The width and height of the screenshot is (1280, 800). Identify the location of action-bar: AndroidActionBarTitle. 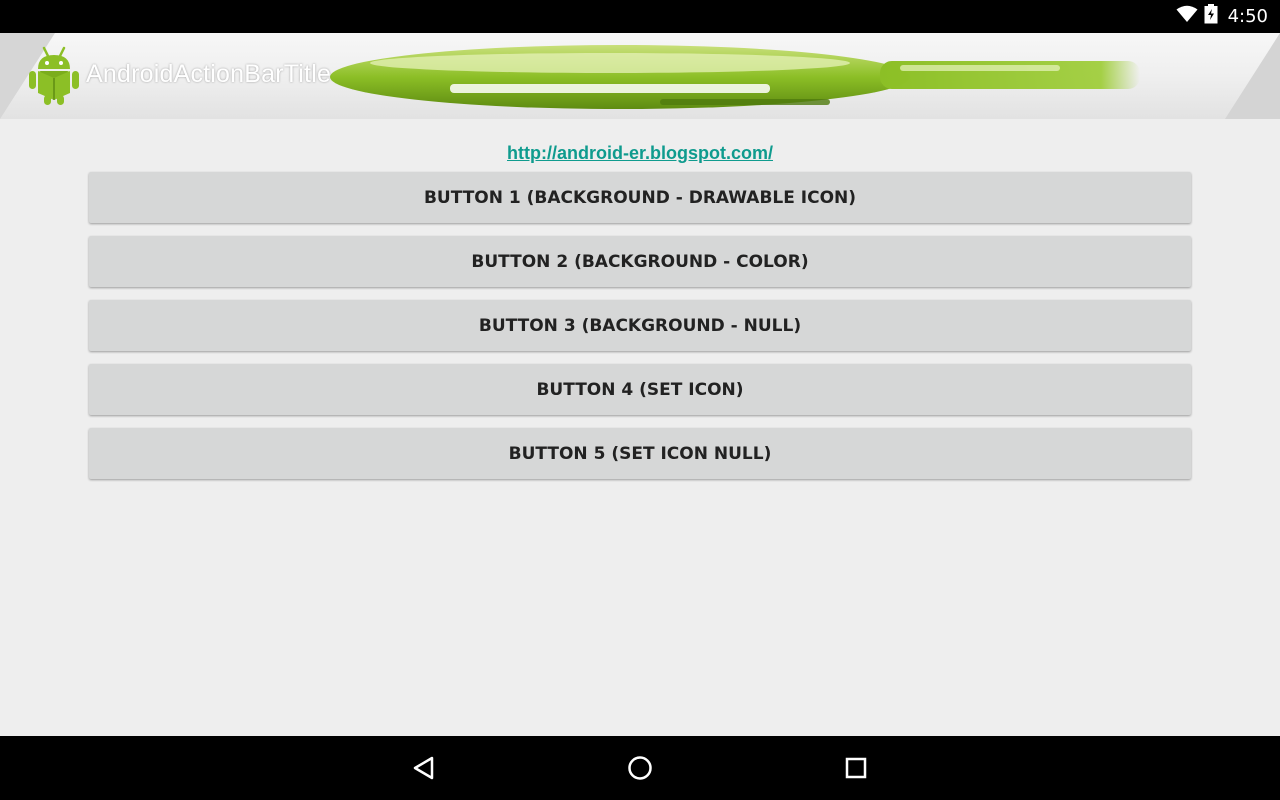
(640, 76).